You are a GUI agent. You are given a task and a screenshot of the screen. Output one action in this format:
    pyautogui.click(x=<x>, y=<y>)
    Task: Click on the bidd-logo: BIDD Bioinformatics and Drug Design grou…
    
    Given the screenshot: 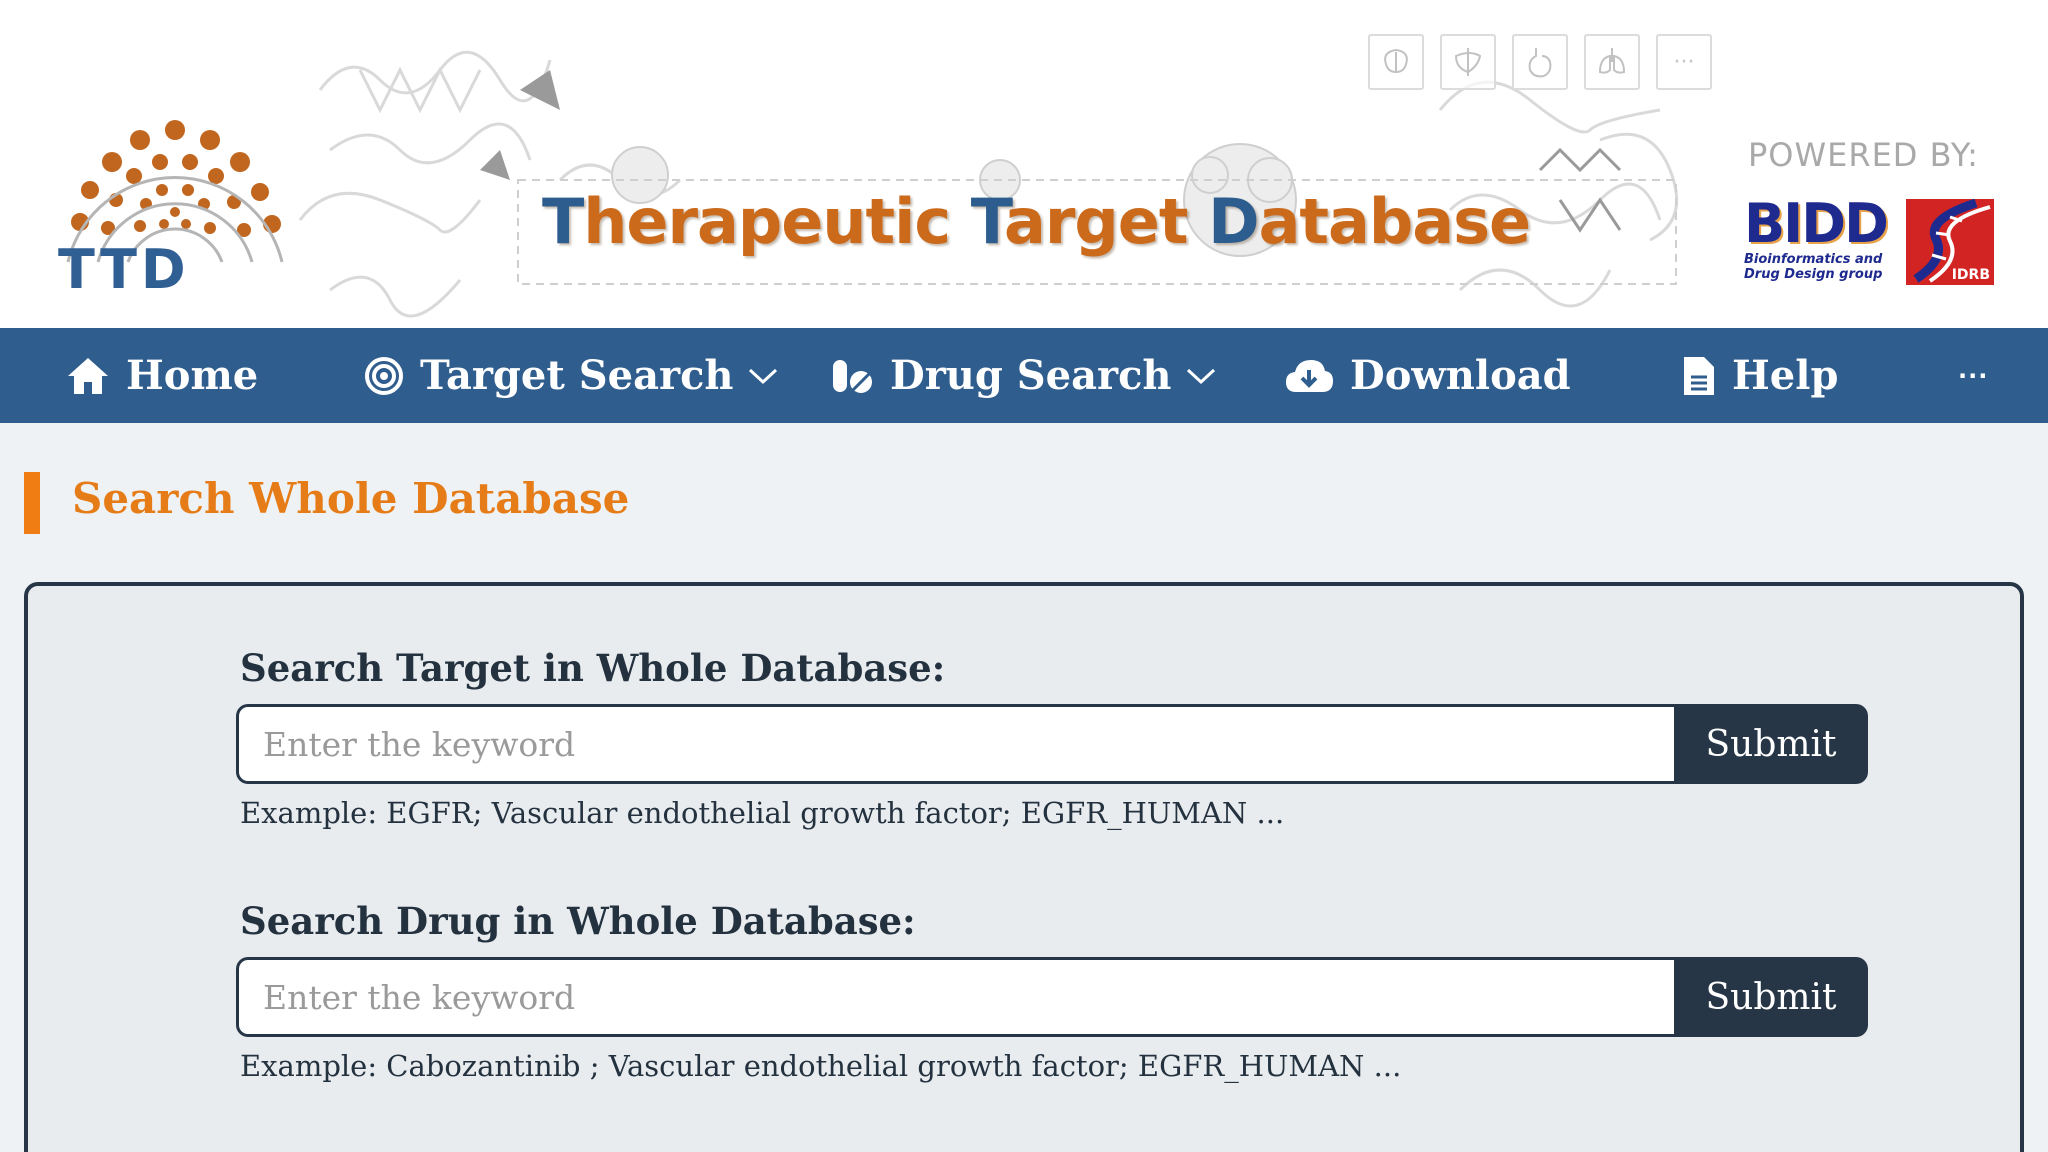 What is the action you would take?
    pyautogui.click(x=1816, y=240)
    